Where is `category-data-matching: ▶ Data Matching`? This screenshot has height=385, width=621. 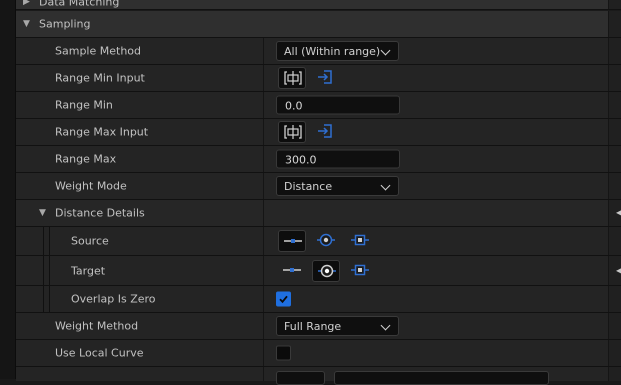
category-data-matching: ▶ Data Matching is located at coordinates (318, 5).